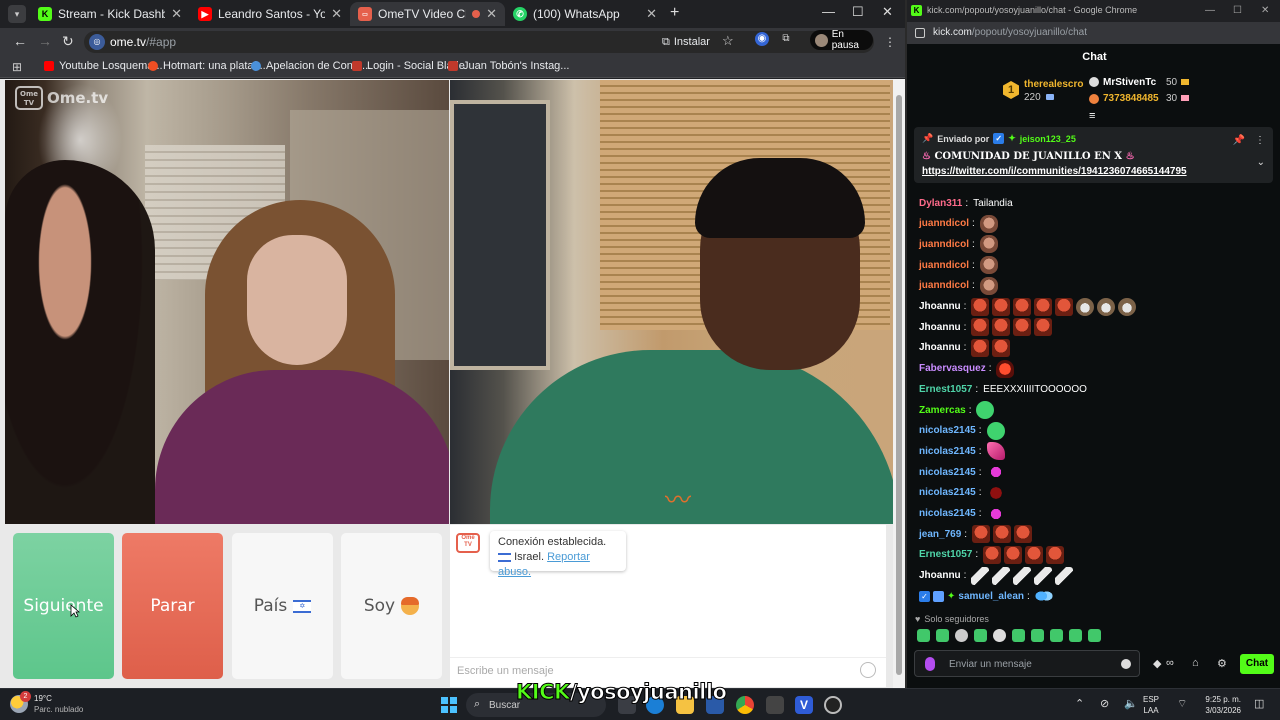  Describe the element at coordinates (1129, 82) in the screenshot. I see `leader-name: MrStivenTc` at that location.